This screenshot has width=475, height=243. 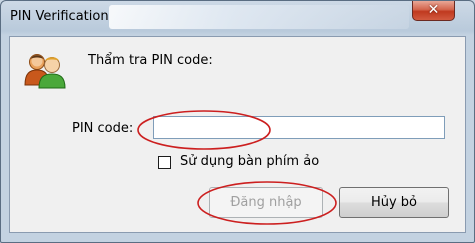 I want to click on title-bar: PIN Verification ✕, so click(x=237, y=18).